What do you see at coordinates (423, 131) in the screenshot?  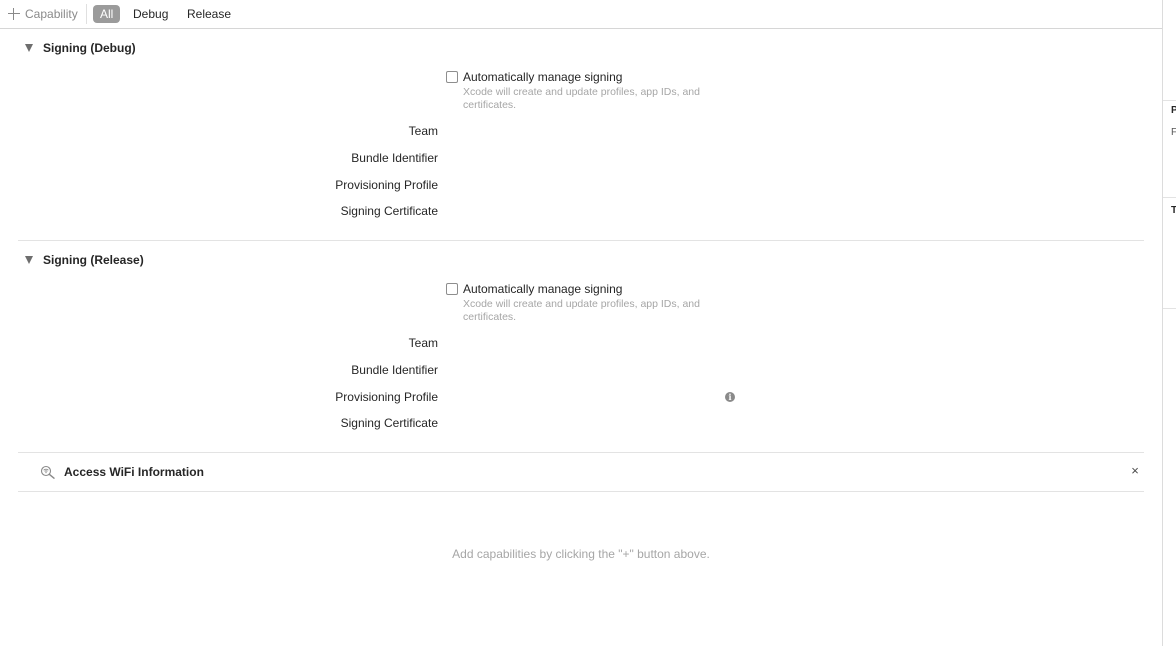 I see `signing-debug-team-label: Team` at bounding box center [423, 131].